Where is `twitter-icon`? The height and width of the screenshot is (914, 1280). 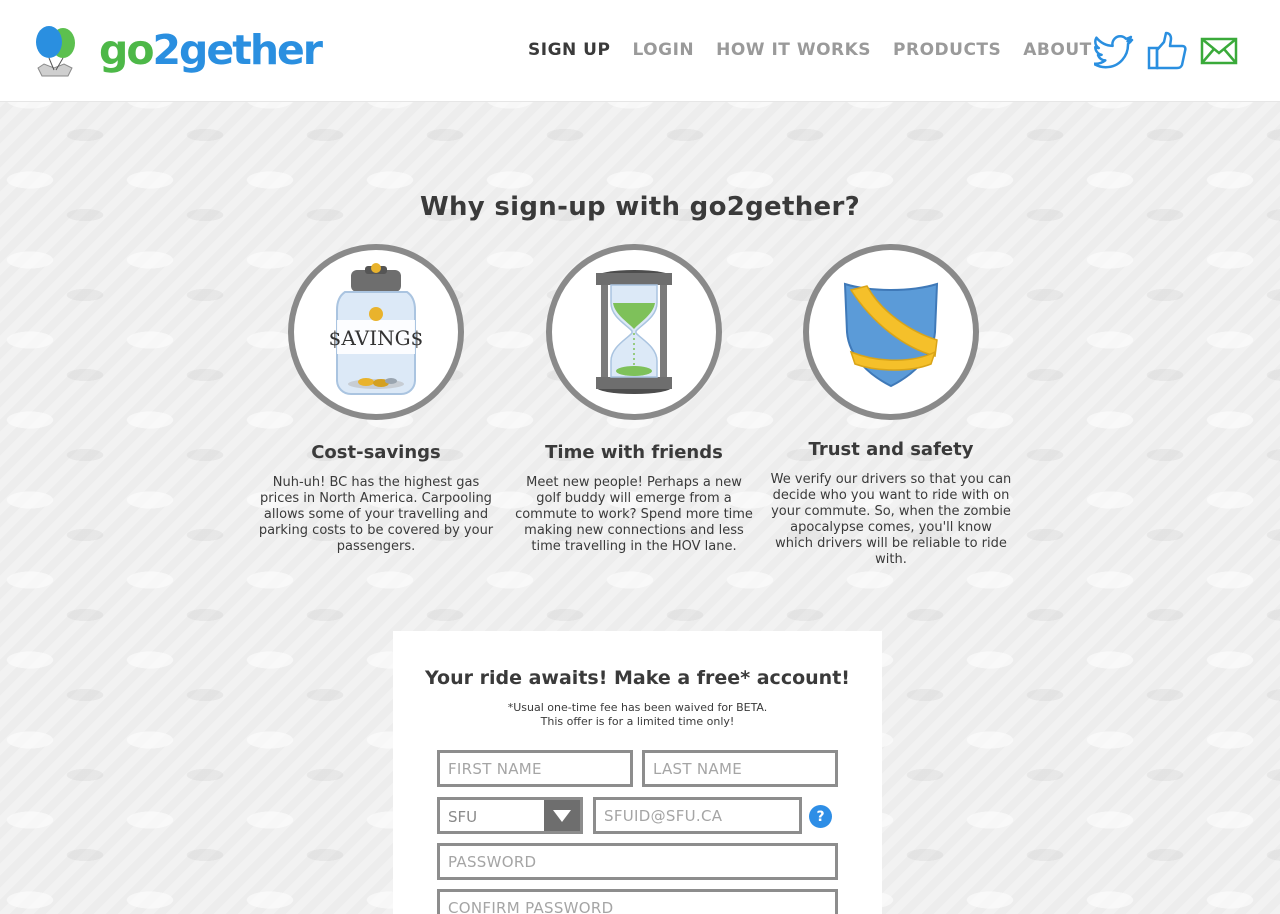 twitter-icon is located at coordinates (1115, 51).